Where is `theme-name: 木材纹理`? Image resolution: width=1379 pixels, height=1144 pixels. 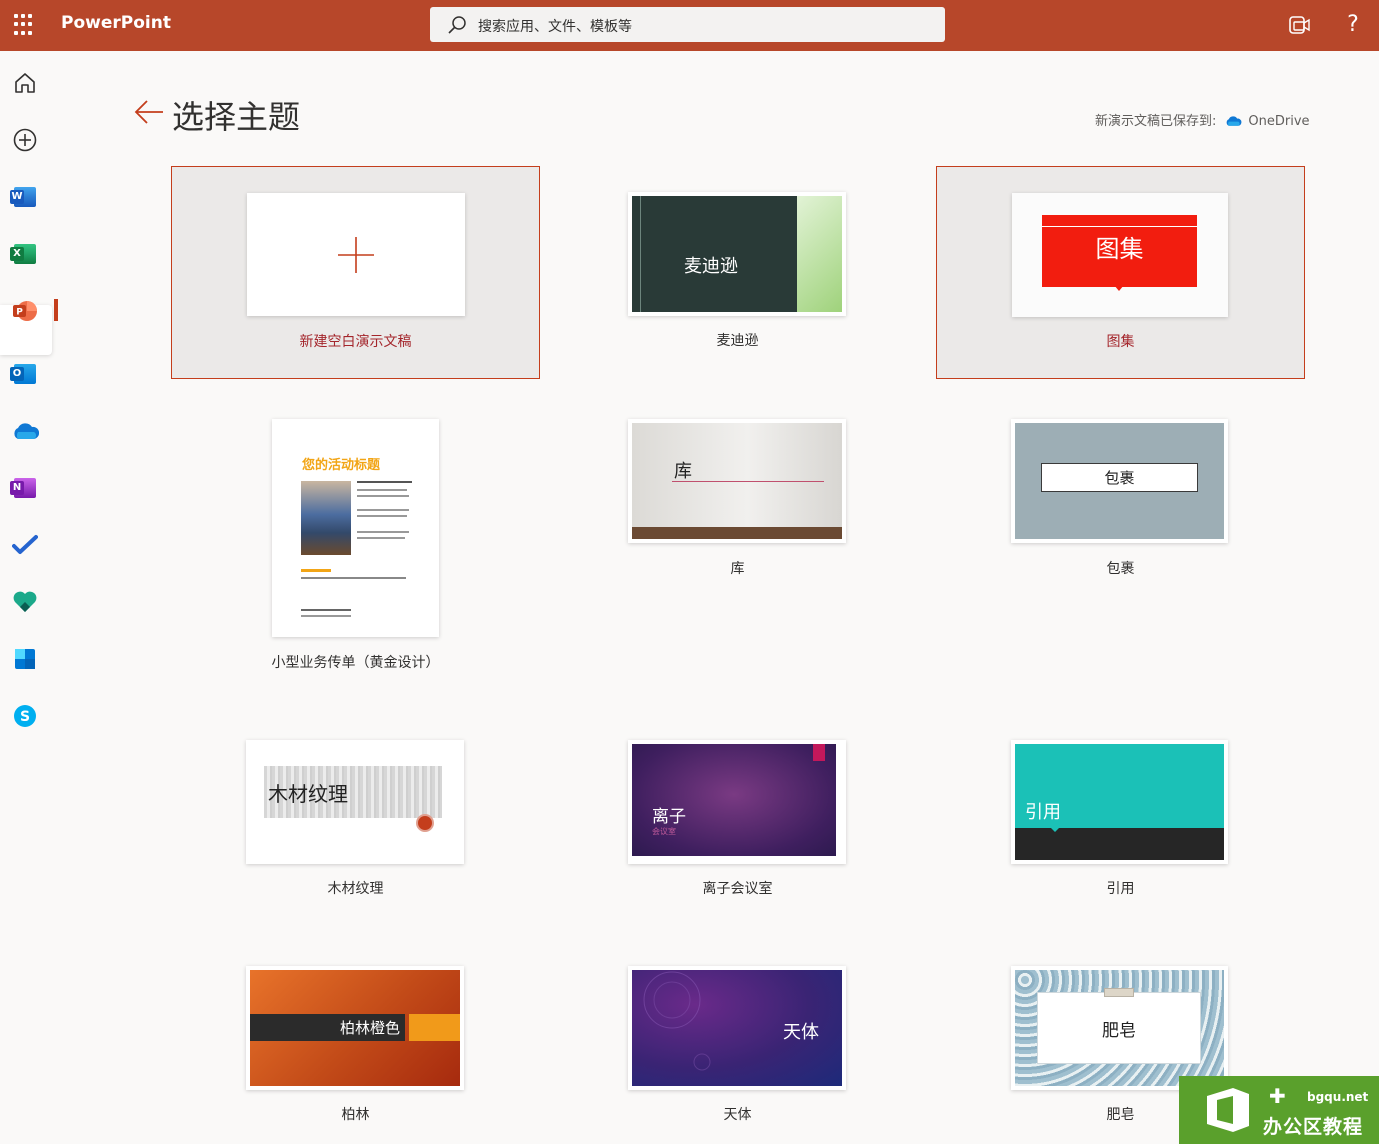 theme-name: 木材纹理 is located at coordinates (355, 889).